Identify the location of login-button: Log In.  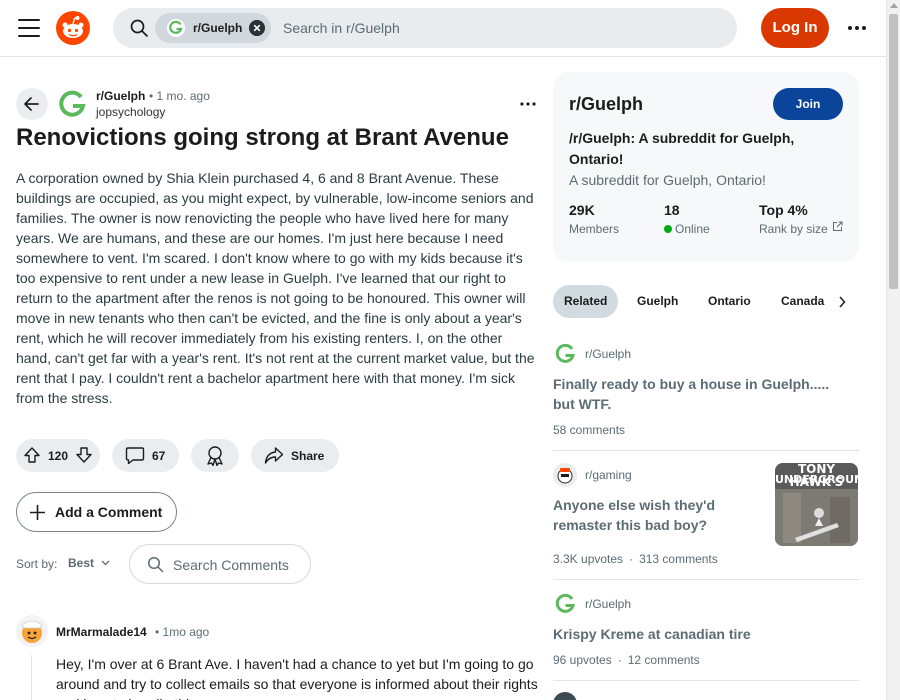
(795, 28).